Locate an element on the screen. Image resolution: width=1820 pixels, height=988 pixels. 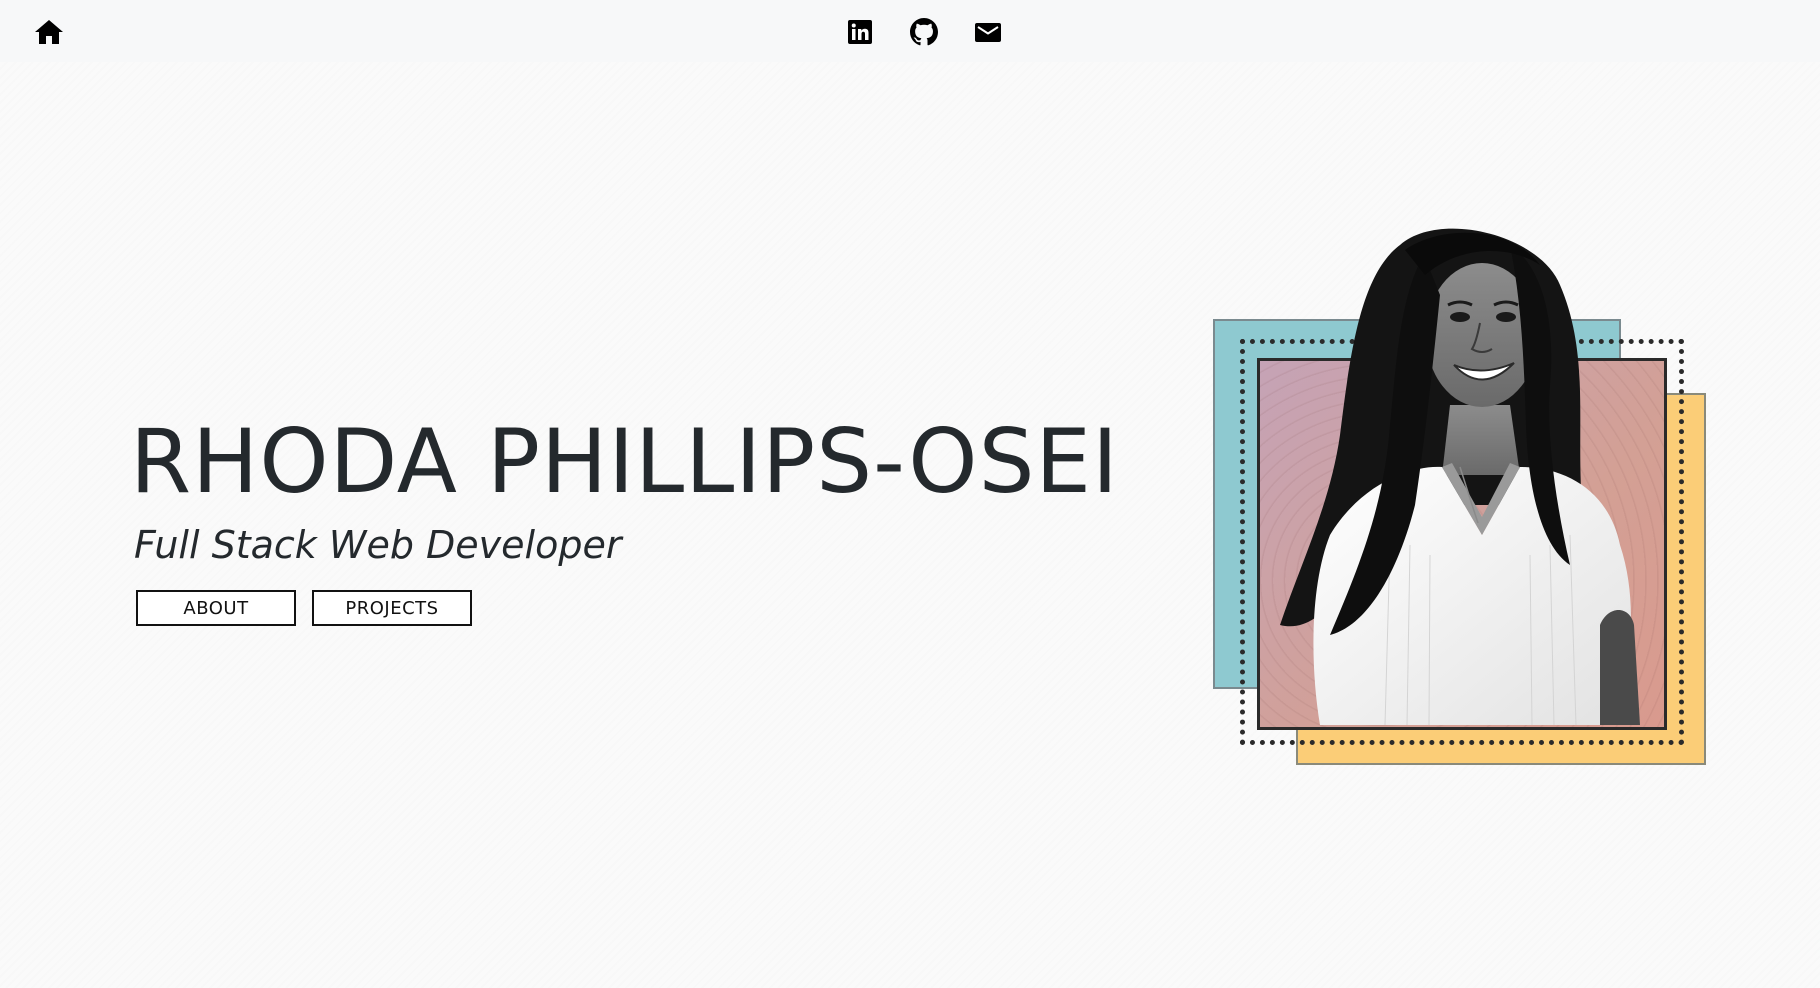
github-icon is located at coordinates (924, 32).